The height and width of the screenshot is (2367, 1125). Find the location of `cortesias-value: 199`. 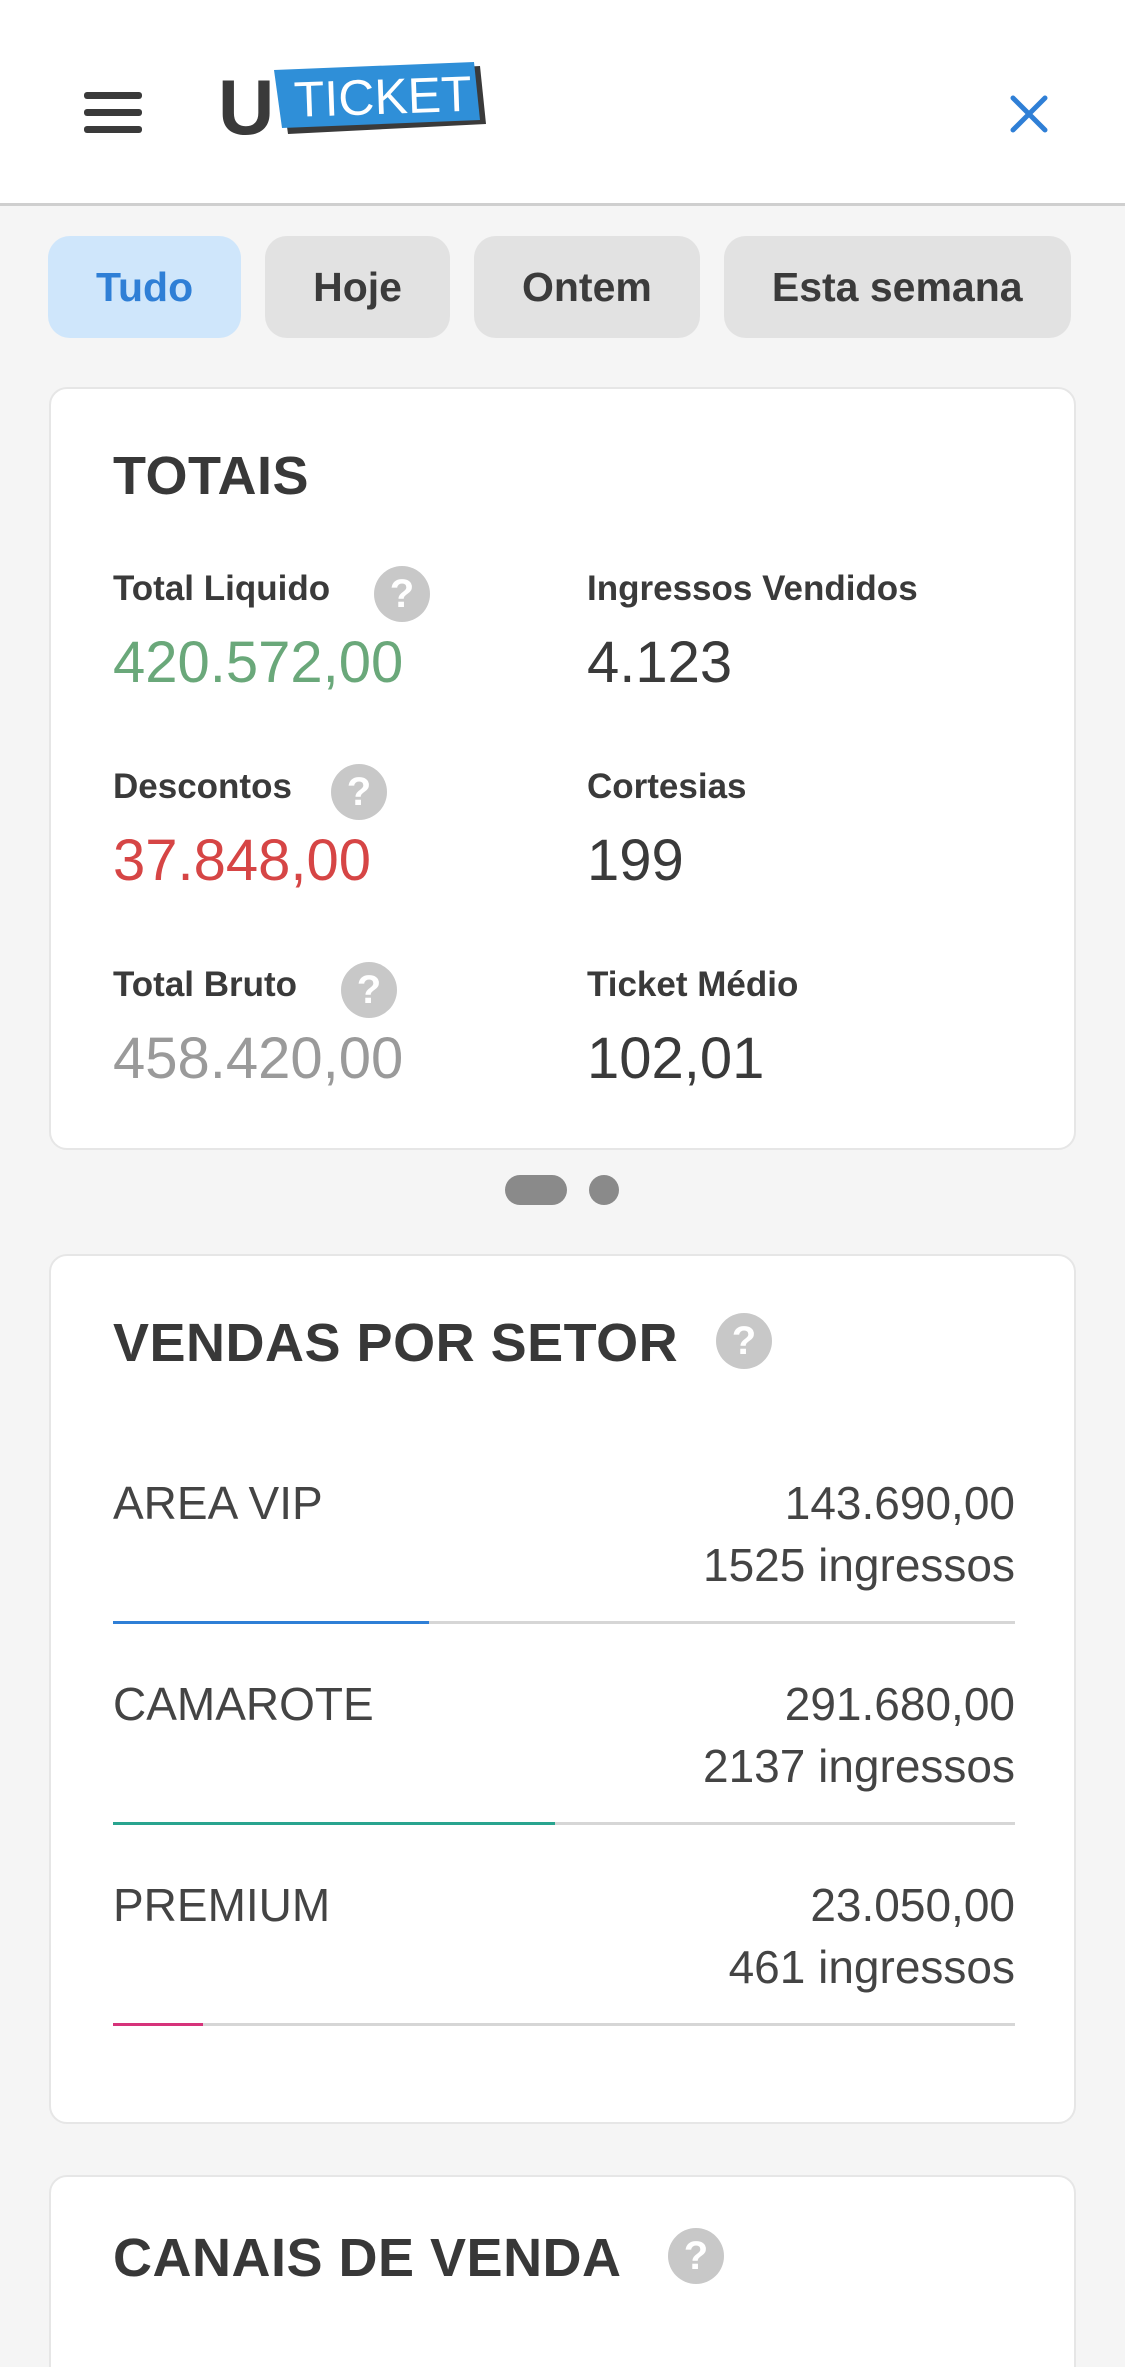

cortesias-value: 199 is located at coordinates (635, 860).